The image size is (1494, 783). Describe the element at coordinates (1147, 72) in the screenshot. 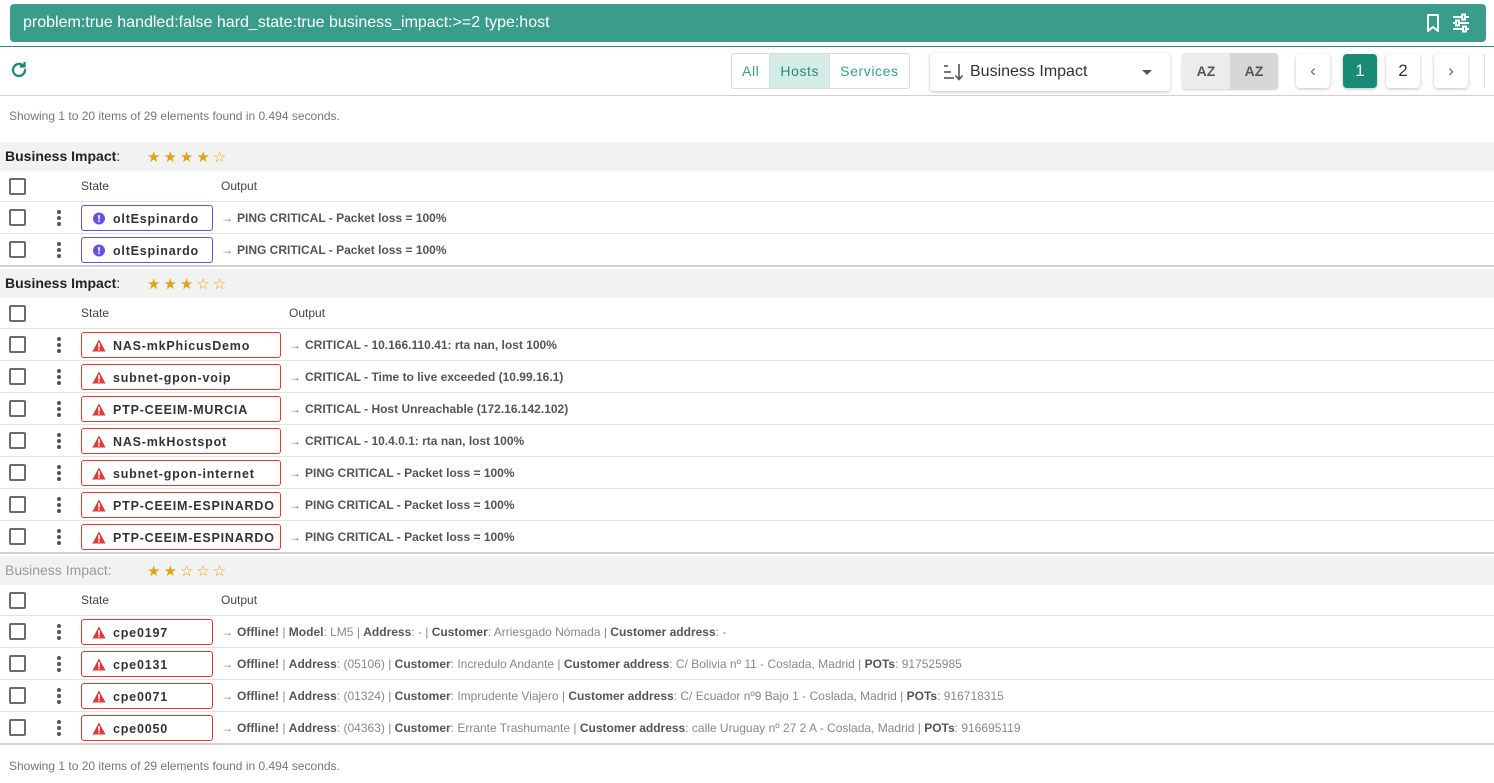

I see `chevron-down-icon` at that location.